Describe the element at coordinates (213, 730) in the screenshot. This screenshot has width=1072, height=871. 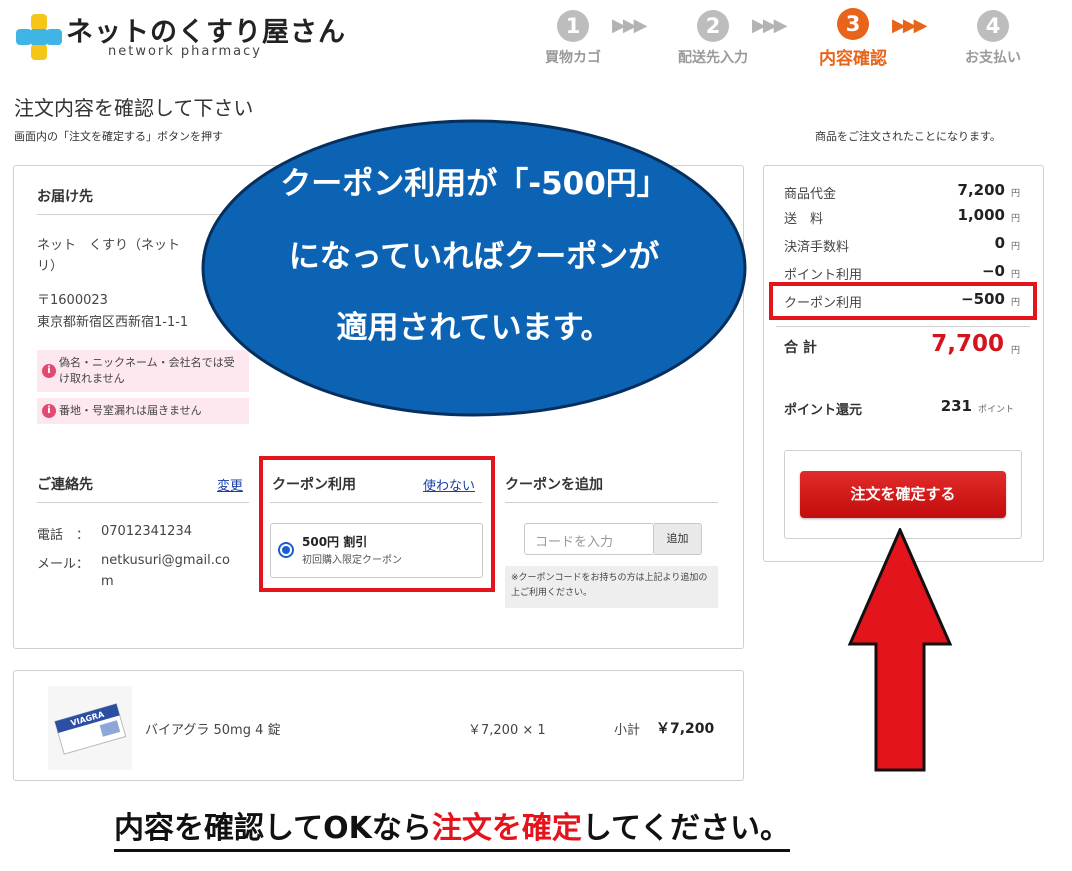
I see `product-name: バイアグラ 50mg 4 錠` at that location.